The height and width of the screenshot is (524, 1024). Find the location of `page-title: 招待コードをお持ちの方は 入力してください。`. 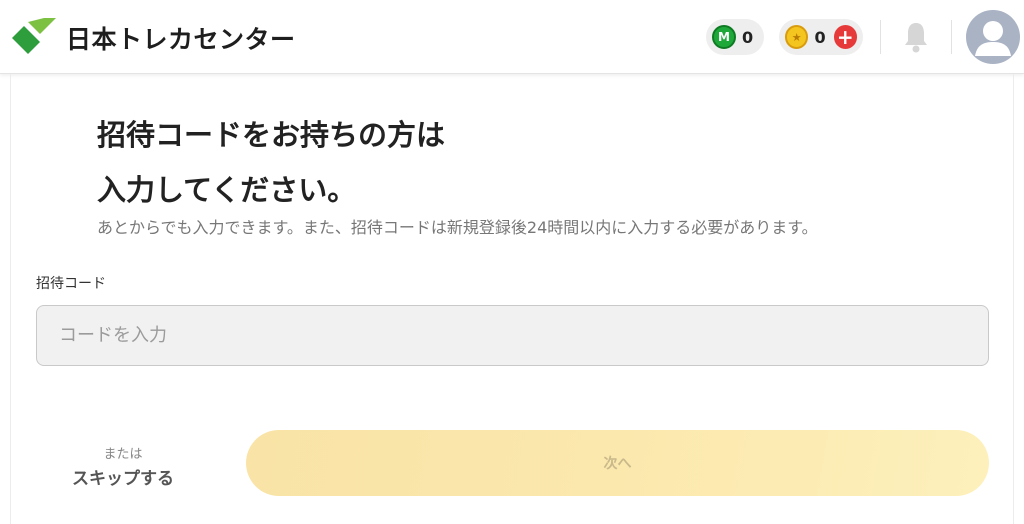

page-title: 招待コードをお持ちの方は 入力してください。 is located at coordinates (271, 163).